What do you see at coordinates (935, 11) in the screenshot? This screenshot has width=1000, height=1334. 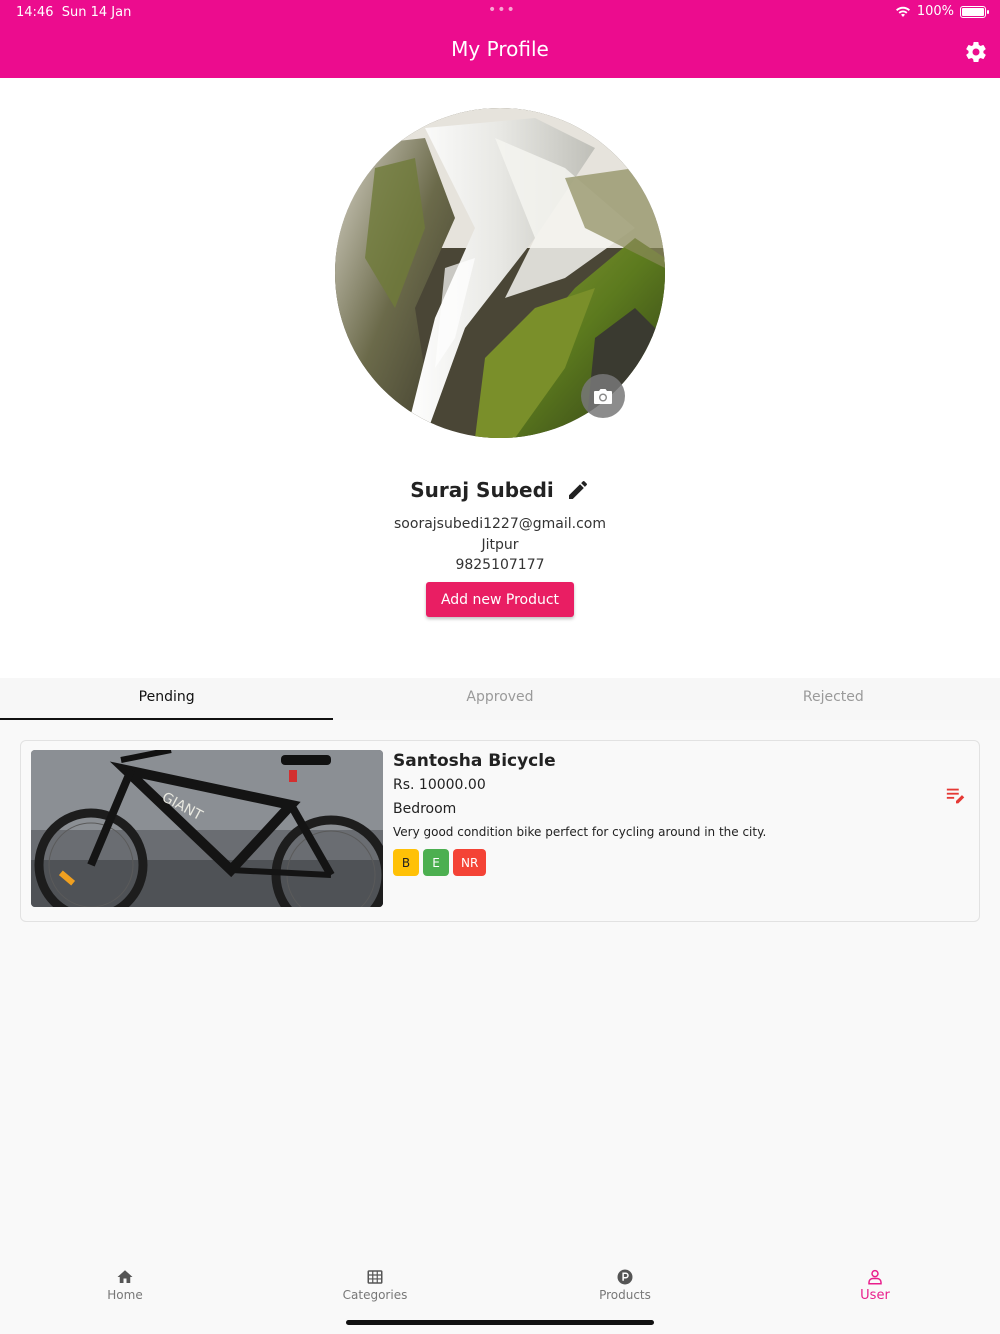 I see `battery-percent: 100%` at bounding box center [935, 11].